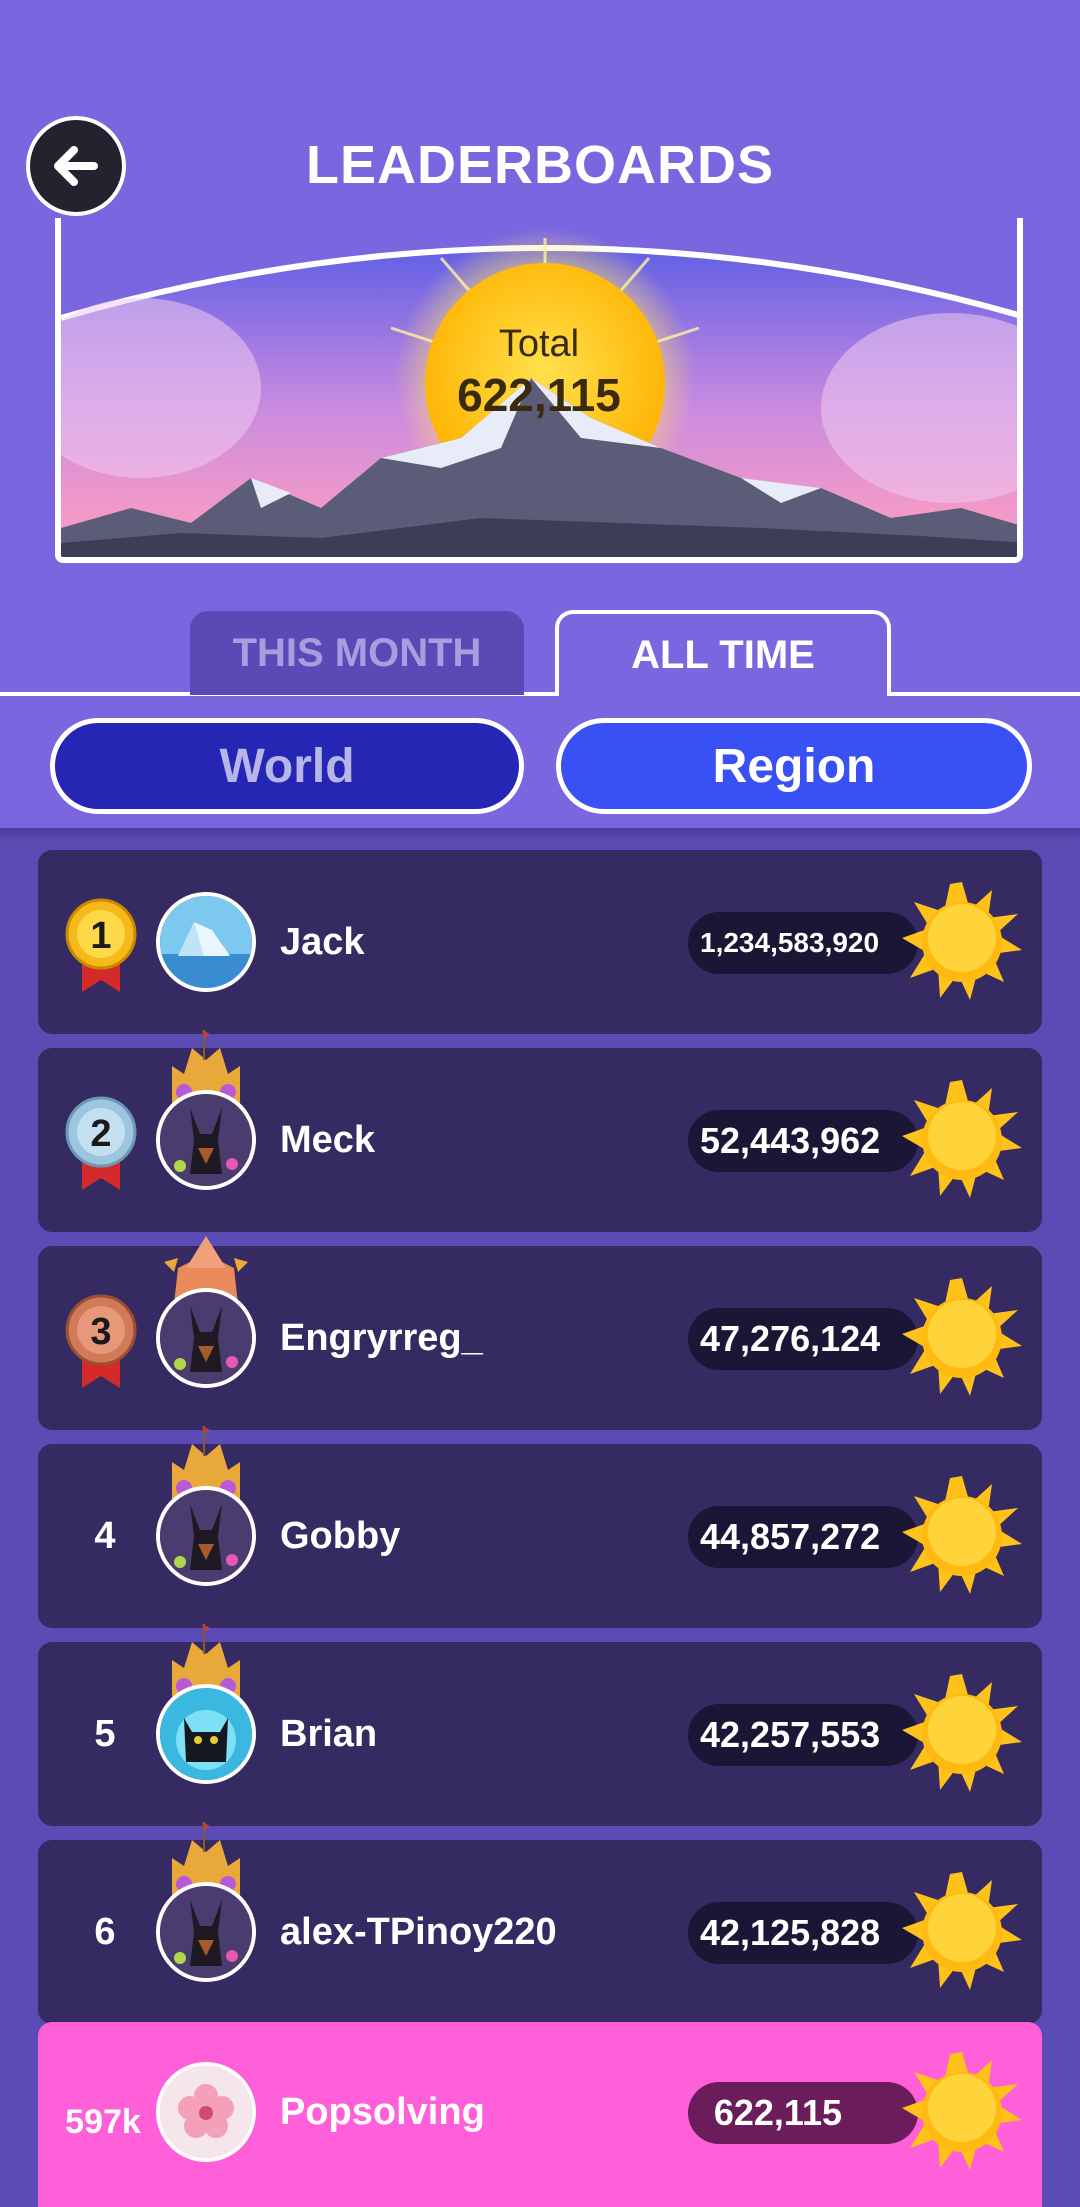  I want to click on silver-medal-icon: 2, so click(101, 1143).